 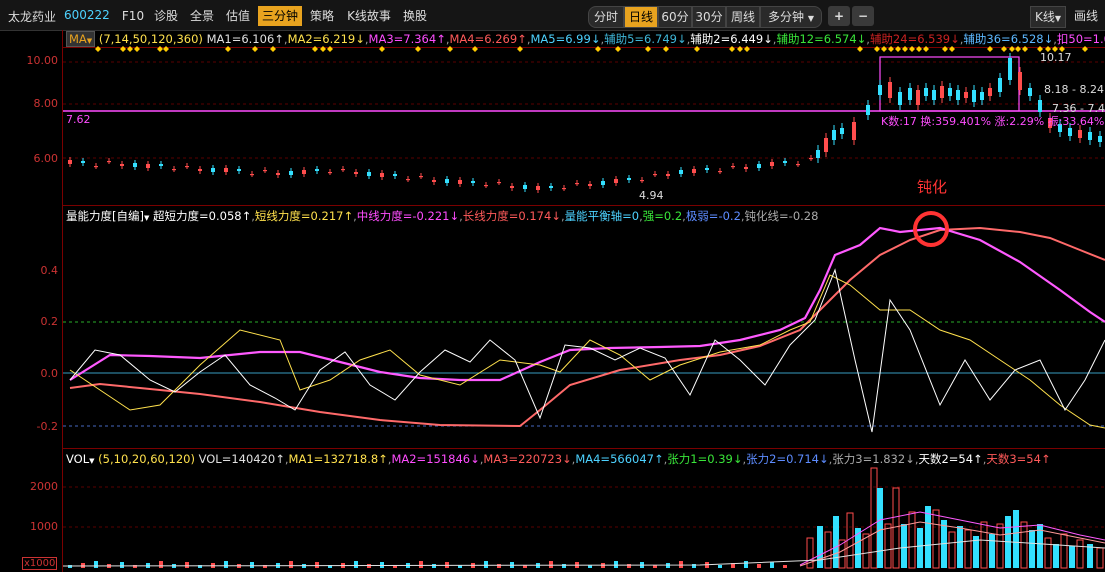 What do you see at coordinates (993, 121) in the screenshot?
I see `box-stats: K数:17 换:359.401% 涨:2.29% 振:33.64%` at bounding box center [993, 121].